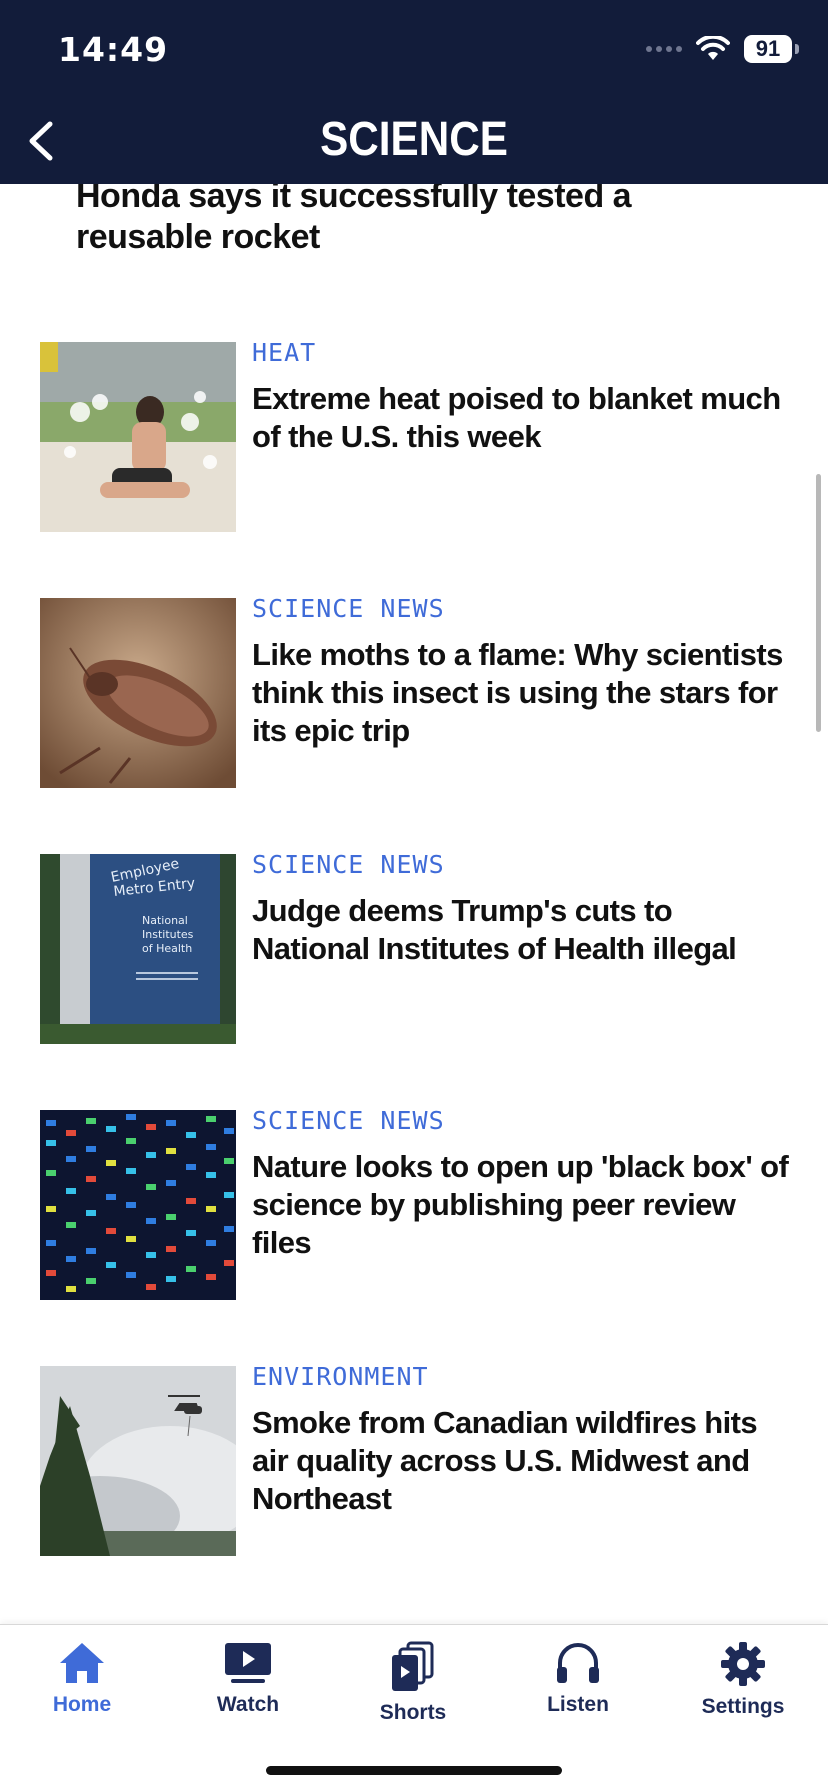 This screenshot has width=828, height=1792. Describe the element at coordinates (664, 49) in the screenshot. I see `cellular-signal-icon` at that location.